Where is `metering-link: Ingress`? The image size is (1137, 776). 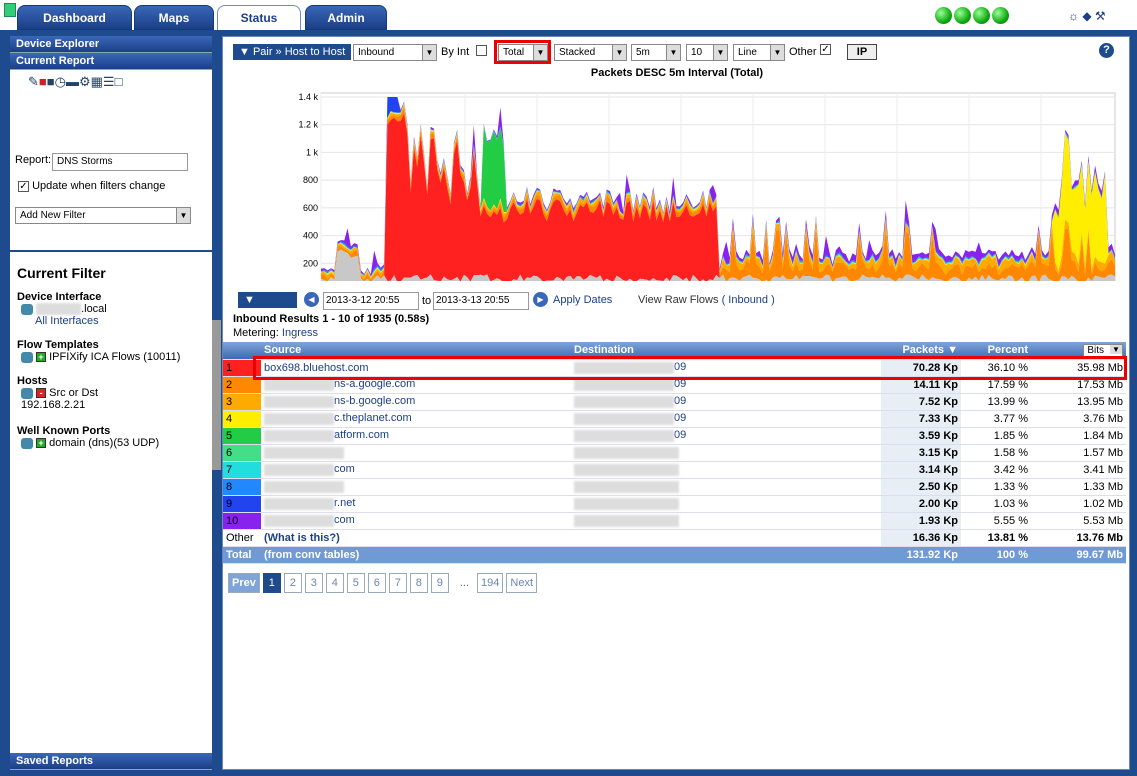
metering-link: Ingress is located at coordinates (300, 333).